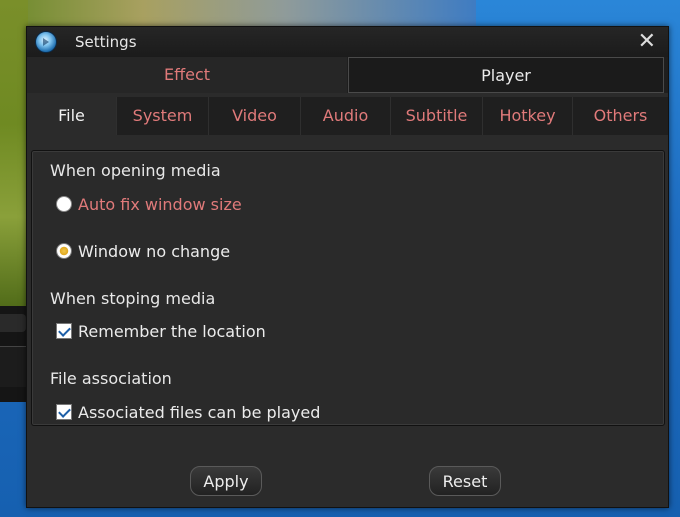  I want to click on close-button: ✕, so click(647, 42).